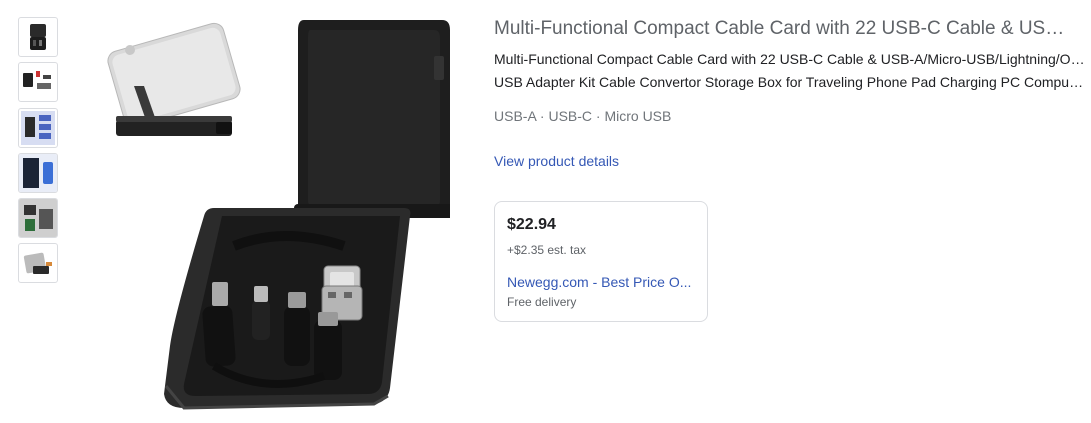 This screenshot has height=423, width=1091. Describe the element at coordinates (556, 161) in the screenshot. I see `view-product-details-link: View product details` at that location.